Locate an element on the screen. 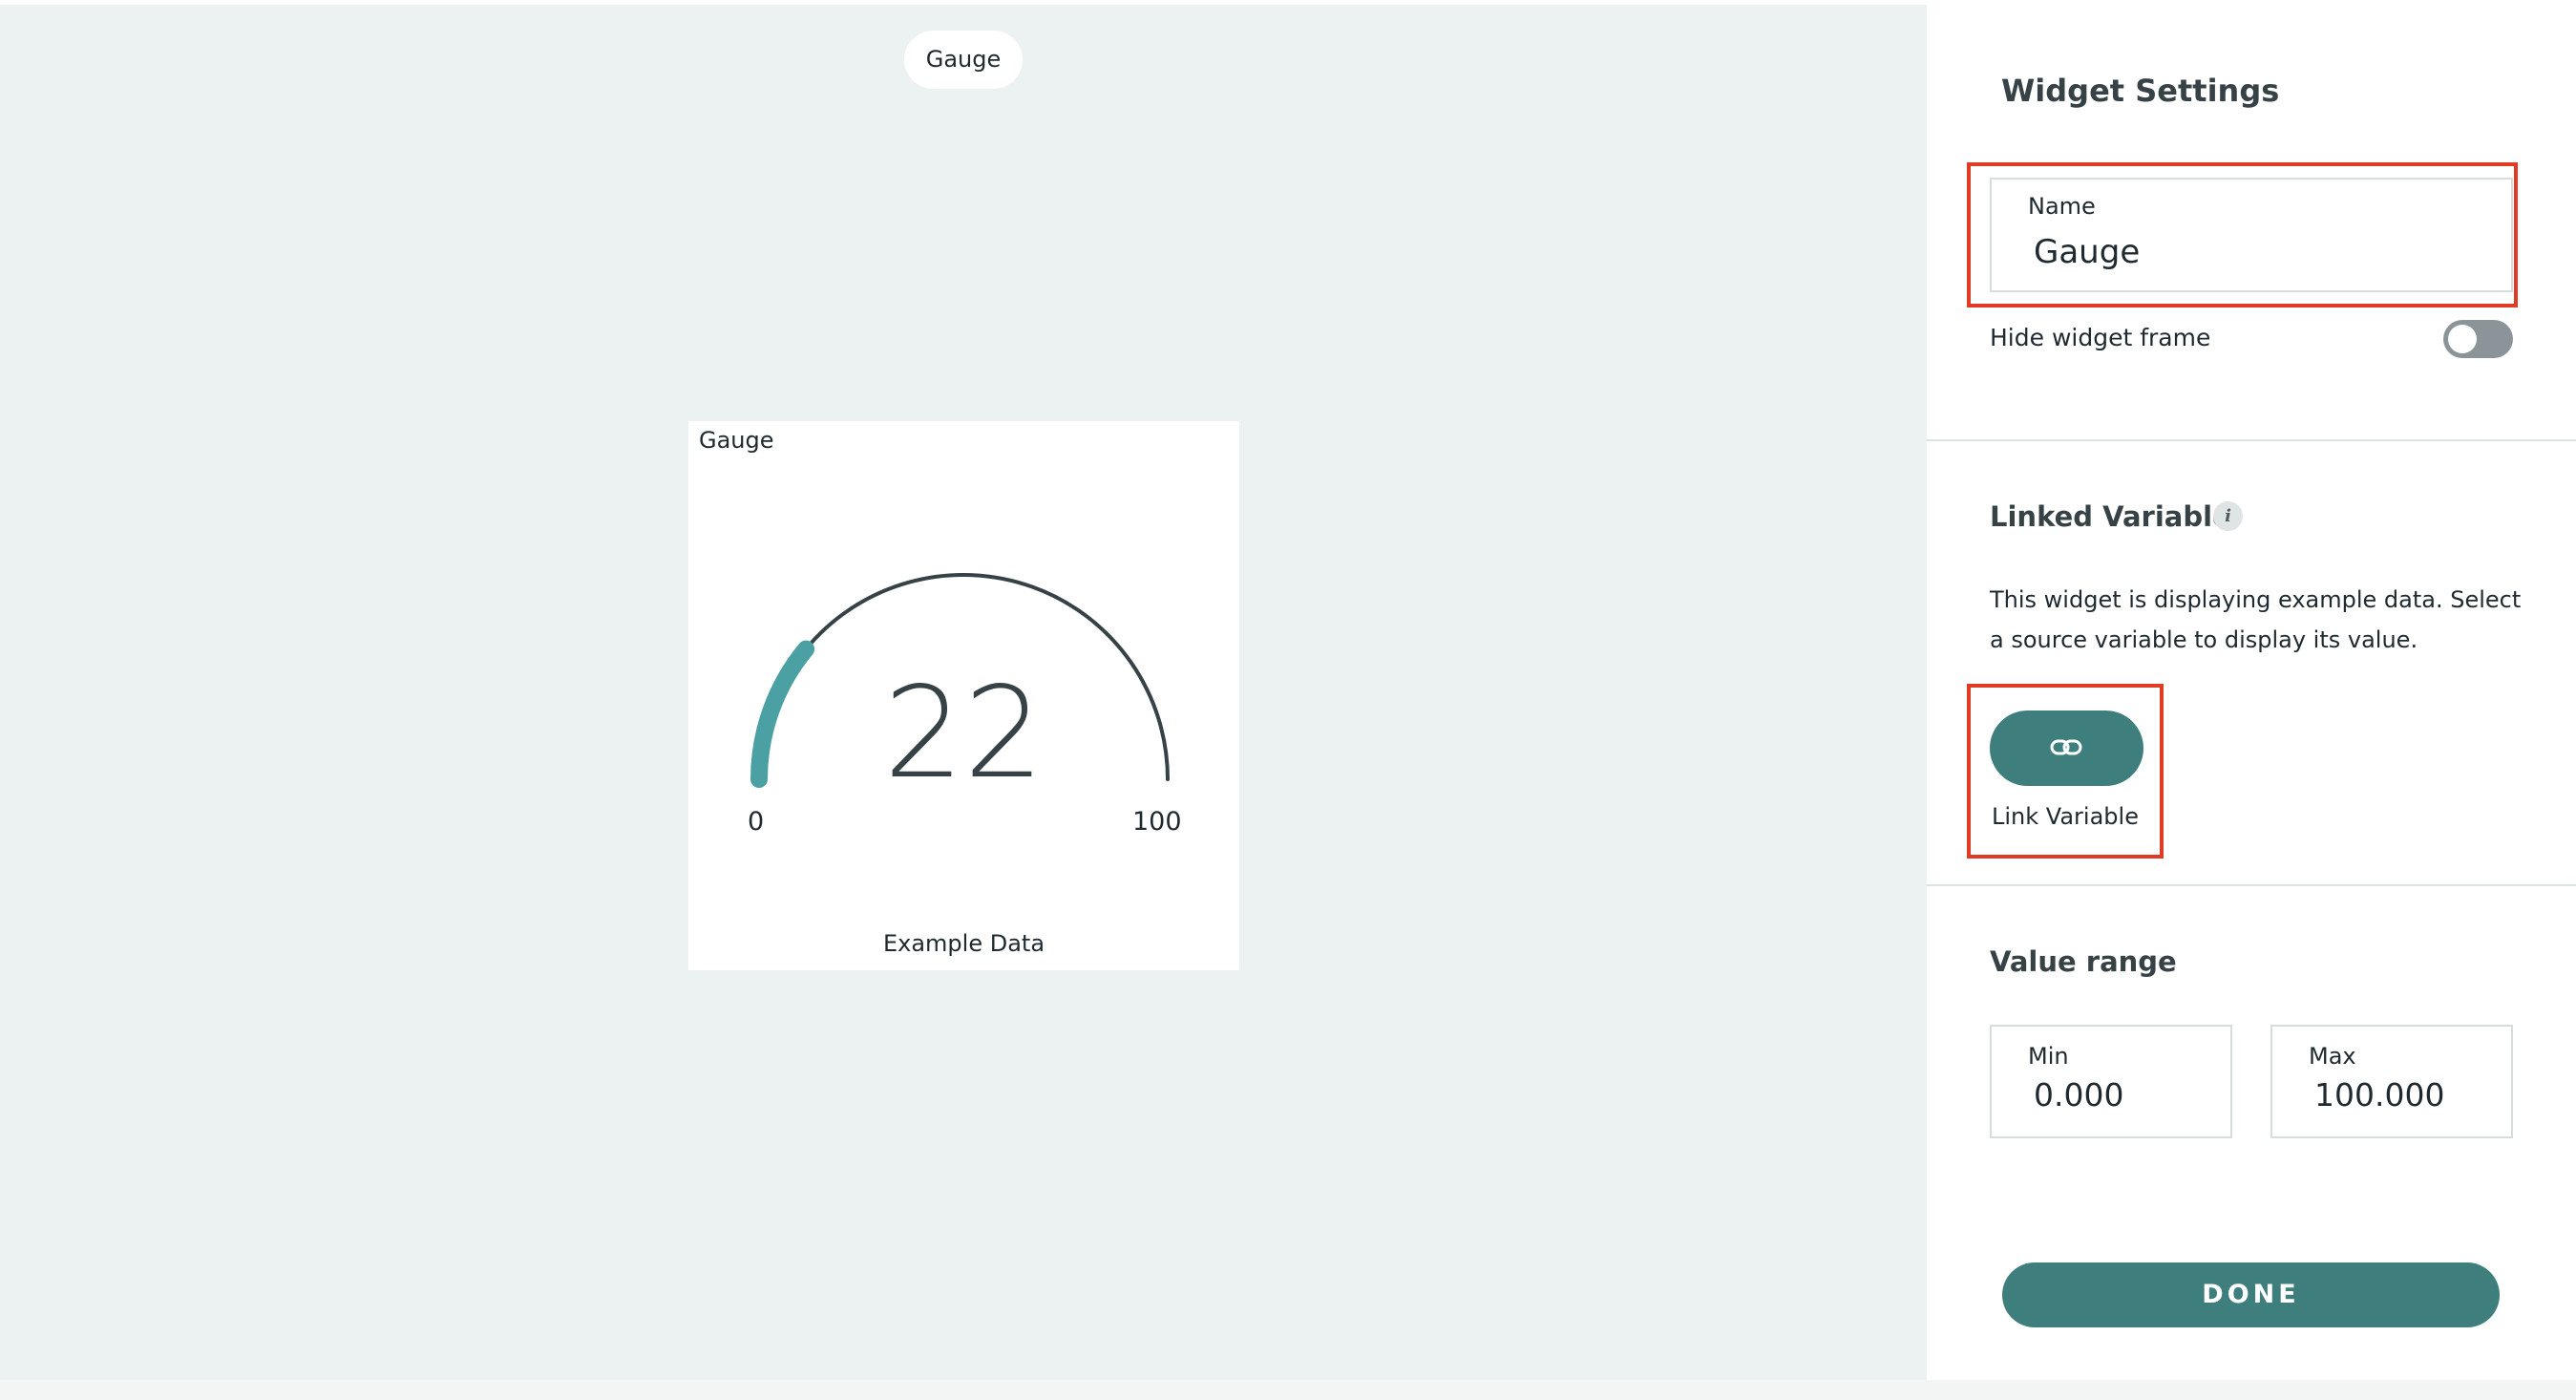 The image size is (2576, 1400). hide-frame-label: Hide widget frame is located at coordinates (2100, 337).